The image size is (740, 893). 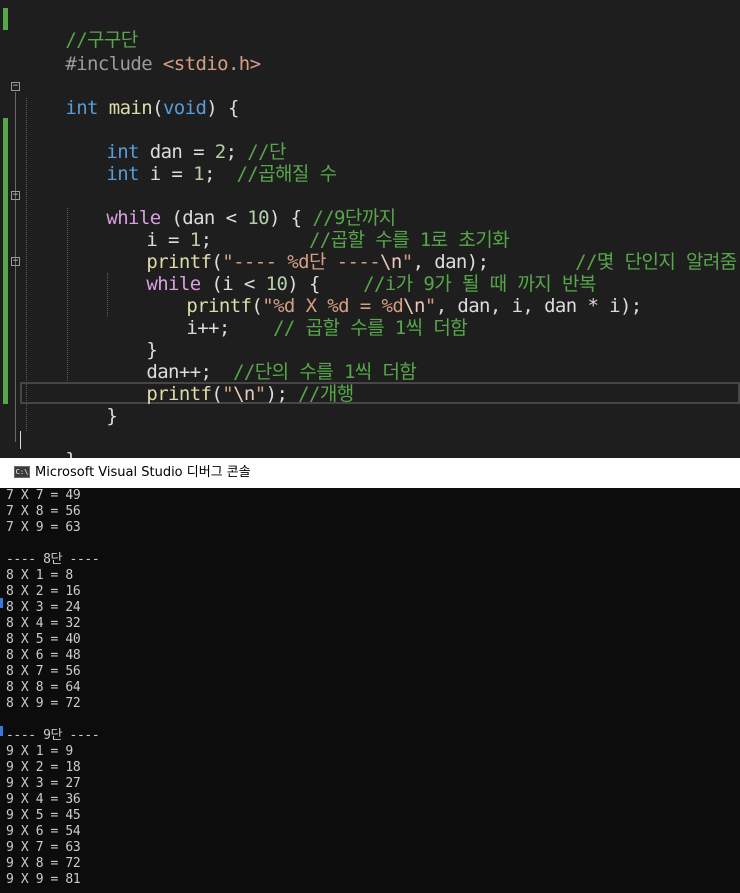 I want to click on preprocessor-directive: #include, so click(x=109, y=64).